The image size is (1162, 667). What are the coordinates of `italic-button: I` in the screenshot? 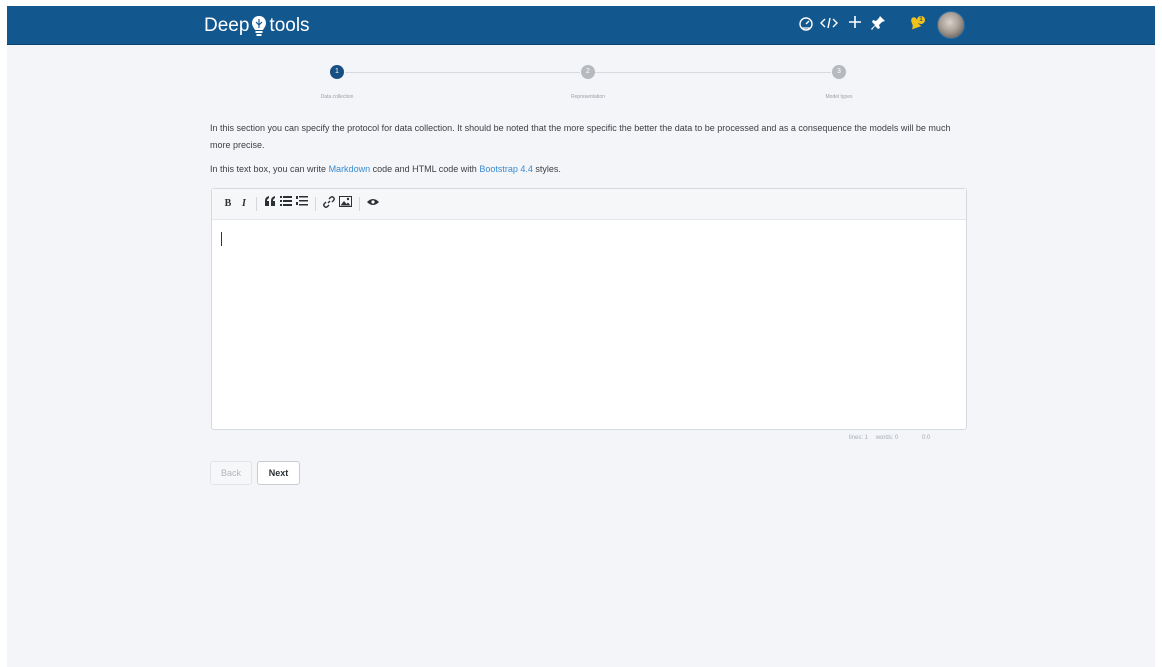 It's located at (244, 204).